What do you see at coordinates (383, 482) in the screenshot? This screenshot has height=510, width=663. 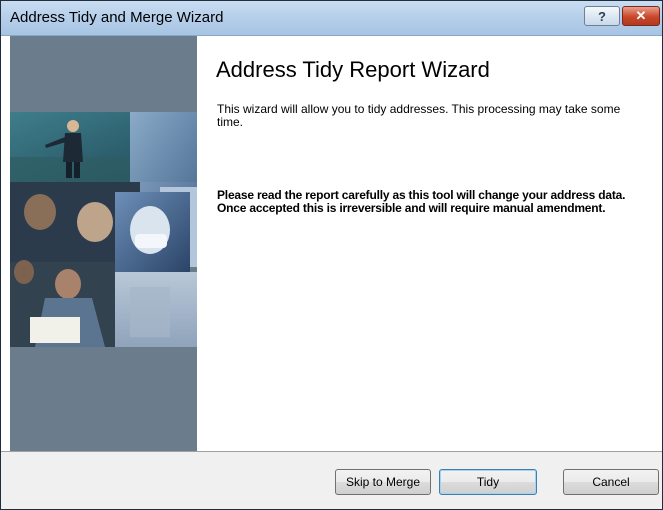 I see `skip-to-merge-button: Skip to Merge` at bounding box center [383, 482].